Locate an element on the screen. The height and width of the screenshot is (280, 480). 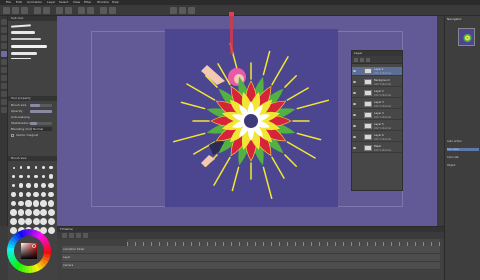
layer-row: Paper 100 % Normal is located at coordinates (377, 148).